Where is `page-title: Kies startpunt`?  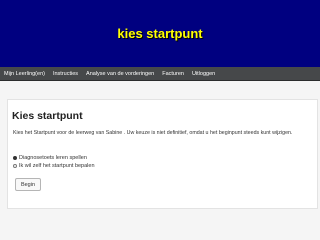 page-title: Kies startpunt is located at coordinates (47, 116).